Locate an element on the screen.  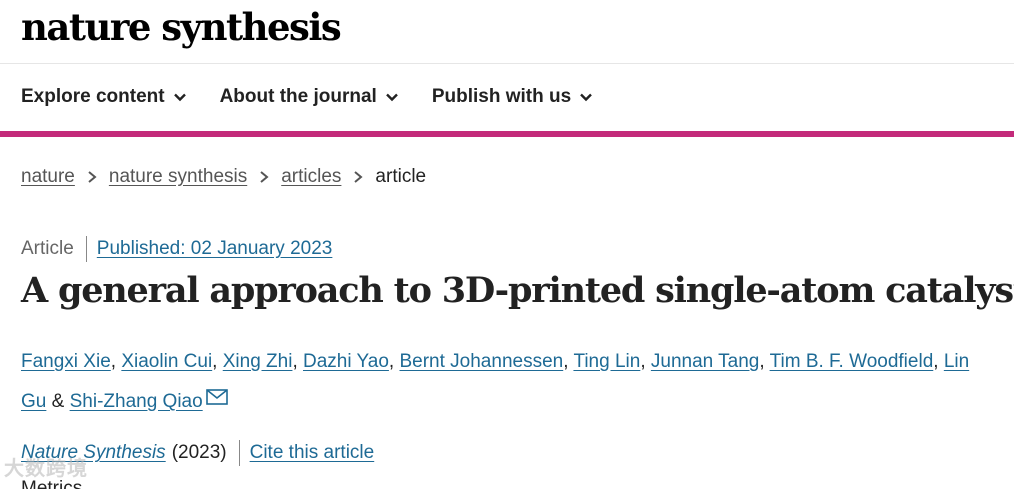
author-link: Ting Lin is located at coordinates (606, 361).